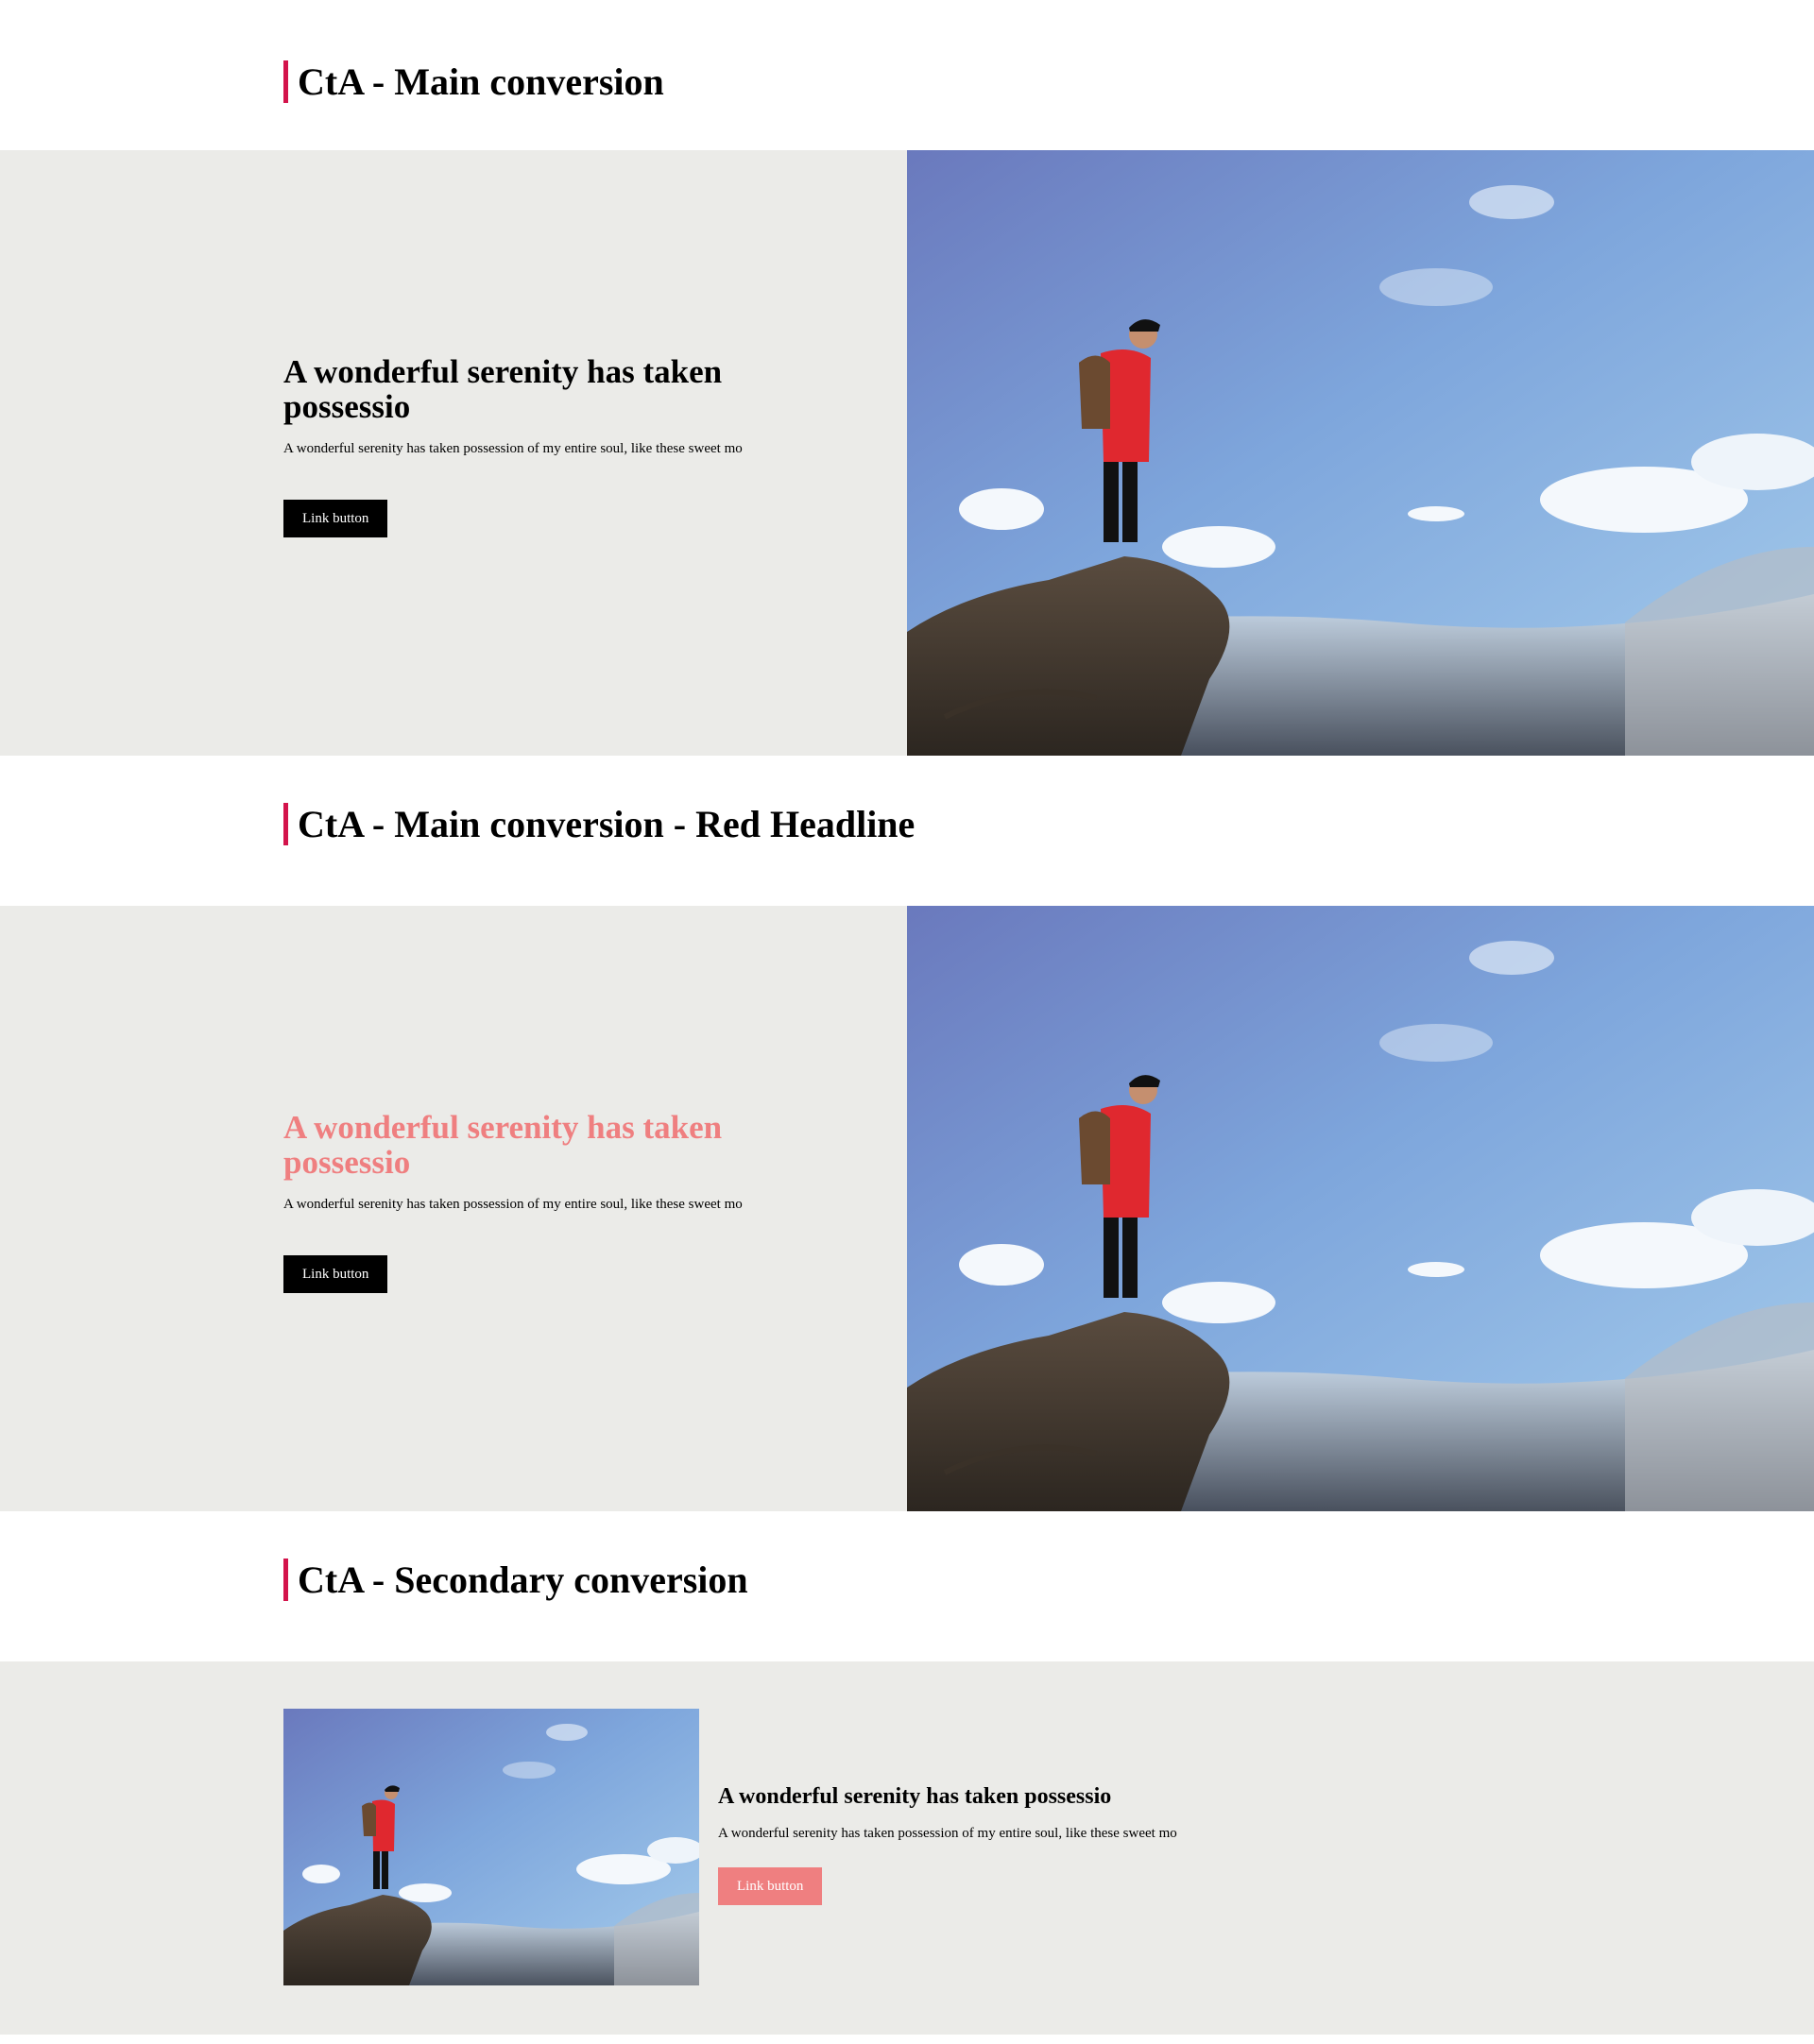 The width and height of the screenshot is (1814, 2044). I want to click on section-title: CtA - Main conversion, so click(481, 81).